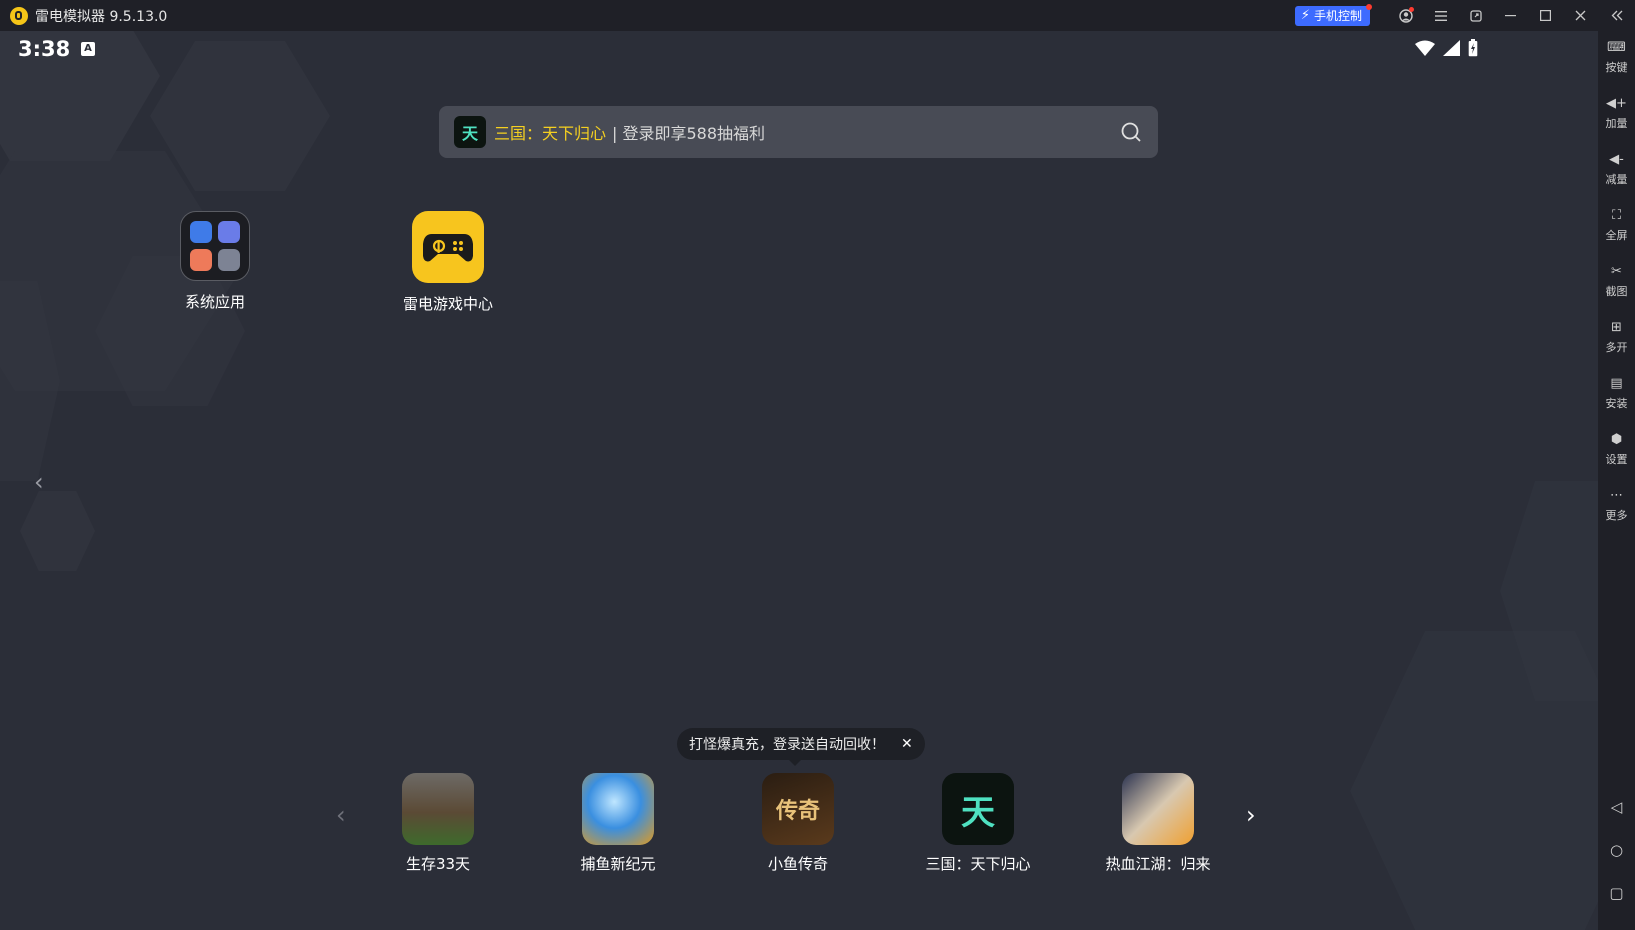 Image resolution: width=1635 pixels, height=930 pixels. Describe the element at coordinates (1616, 225) in the screenshot. I see `sidebar-item-fullscreen: ⛶ 全屏` at that location.